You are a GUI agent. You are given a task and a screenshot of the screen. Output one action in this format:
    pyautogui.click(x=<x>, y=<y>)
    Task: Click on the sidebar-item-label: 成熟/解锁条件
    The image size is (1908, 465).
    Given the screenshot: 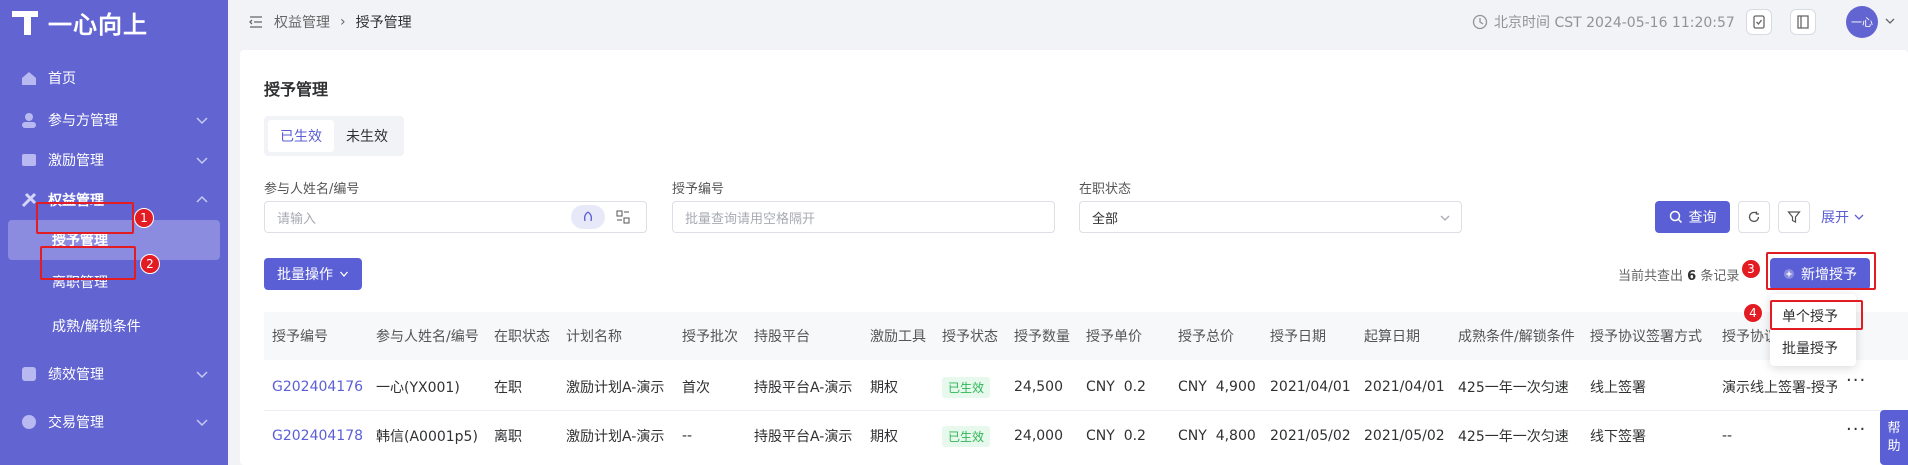 What is the action you would take?
    pyautogui.click(x=96, y=327)
    